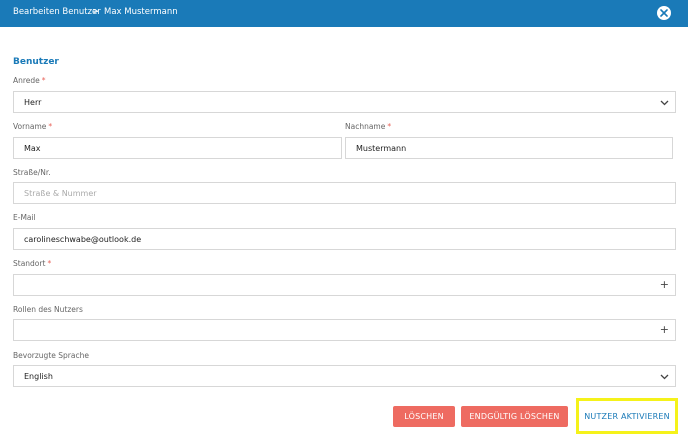 The image size is (688, 435). I want to click on section-title: Benutzer, so click(36, 62).